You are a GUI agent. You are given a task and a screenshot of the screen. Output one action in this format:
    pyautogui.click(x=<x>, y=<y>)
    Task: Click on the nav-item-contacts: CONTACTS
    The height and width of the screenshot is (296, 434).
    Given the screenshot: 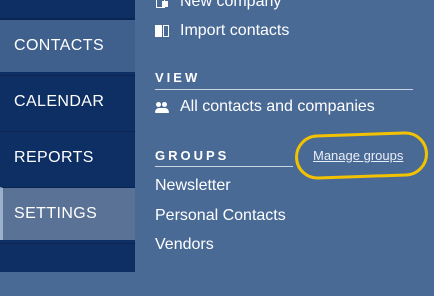 What is the action you would take?
    pyautogui.click(x=67, y=45)
    